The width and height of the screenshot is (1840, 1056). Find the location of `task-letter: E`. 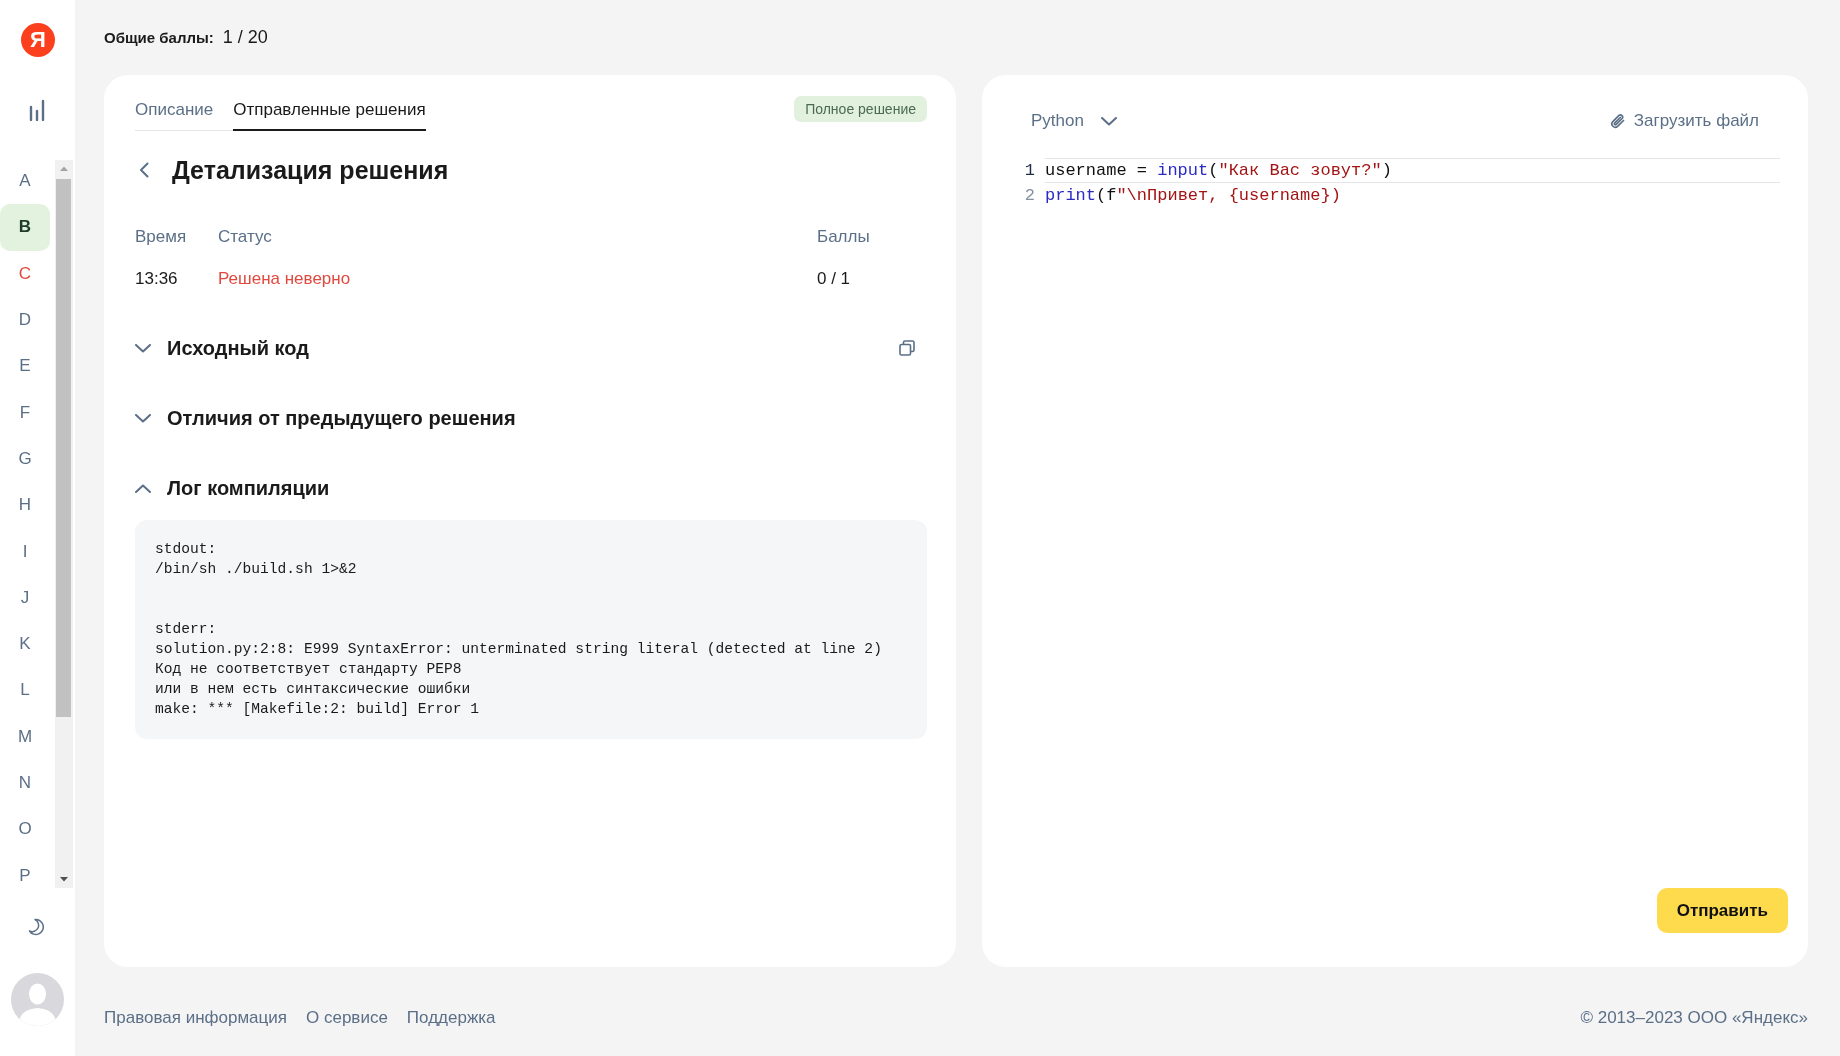

task-letter: E is located at coordinates (25, 366).